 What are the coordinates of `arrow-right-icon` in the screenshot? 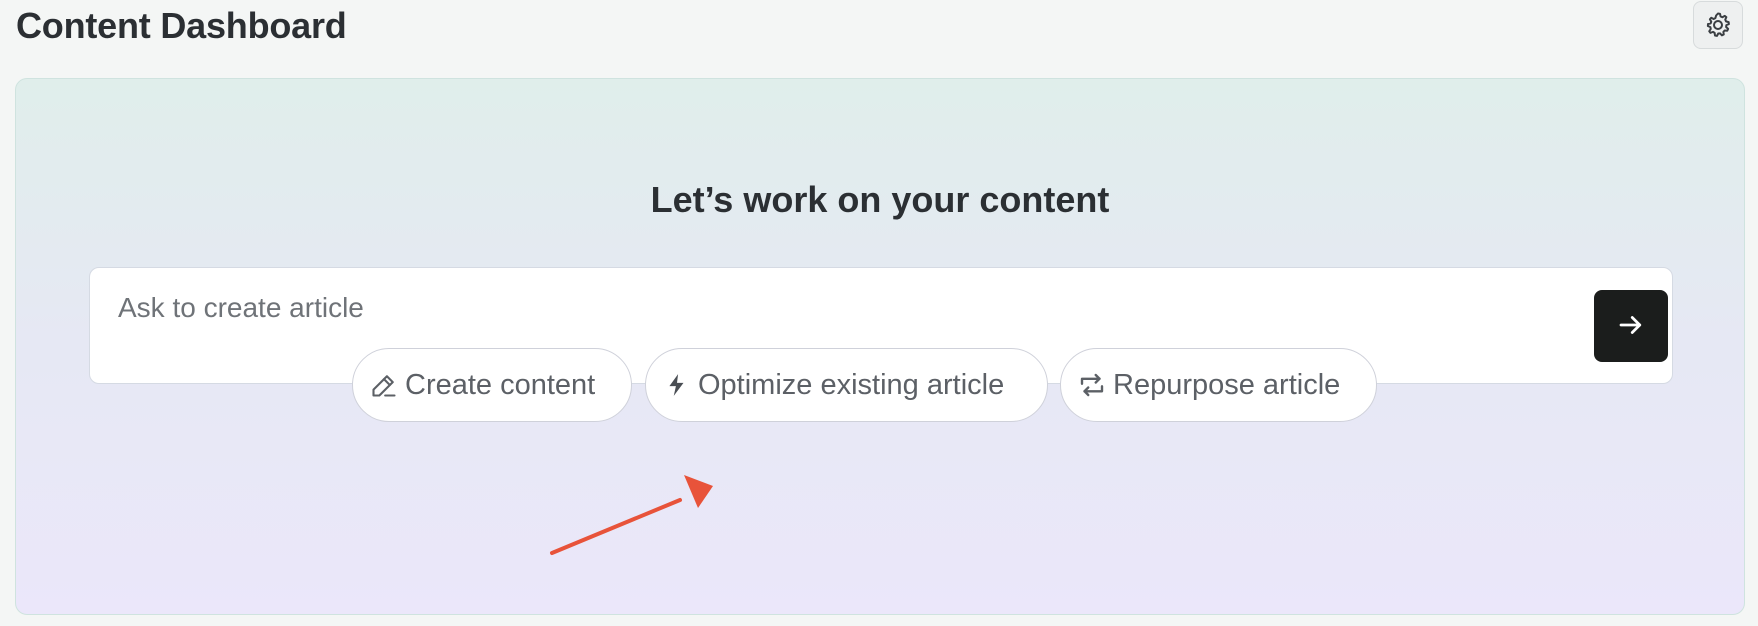 It's located at (1631, 326).